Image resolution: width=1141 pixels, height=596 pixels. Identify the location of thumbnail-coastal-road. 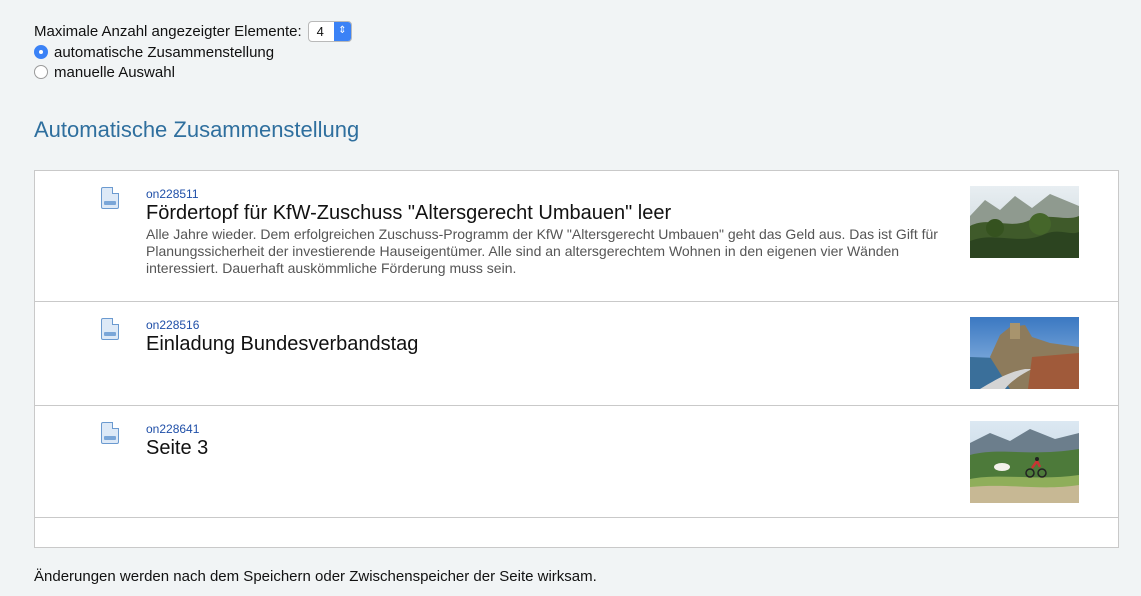
(1024, 353).